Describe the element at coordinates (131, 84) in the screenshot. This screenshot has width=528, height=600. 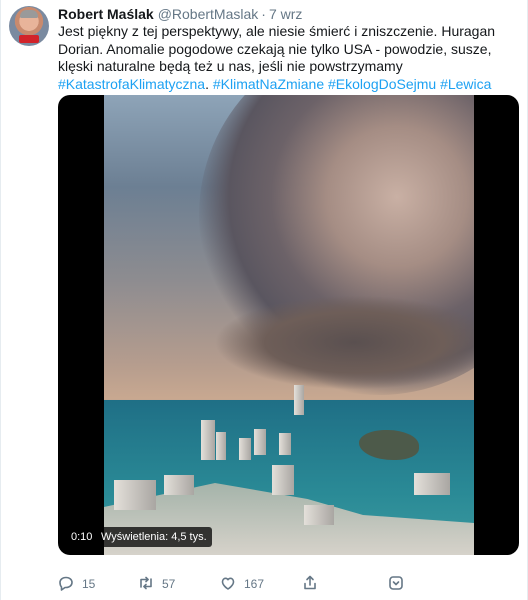
I see `hashtag-link: #KatastrofaKlimatyczna` at that location.